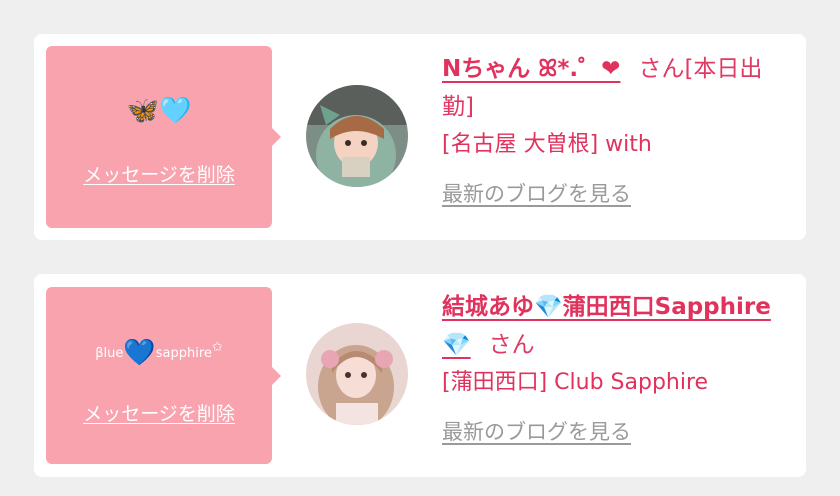 Image resolution: width=840 pixels, height=496 pixels. What do you see at coordinates (163, 137) in the screenshot?
I see `message-bubble: 🦋🩵 メッセージを削除` at bounding box center [163, 137].